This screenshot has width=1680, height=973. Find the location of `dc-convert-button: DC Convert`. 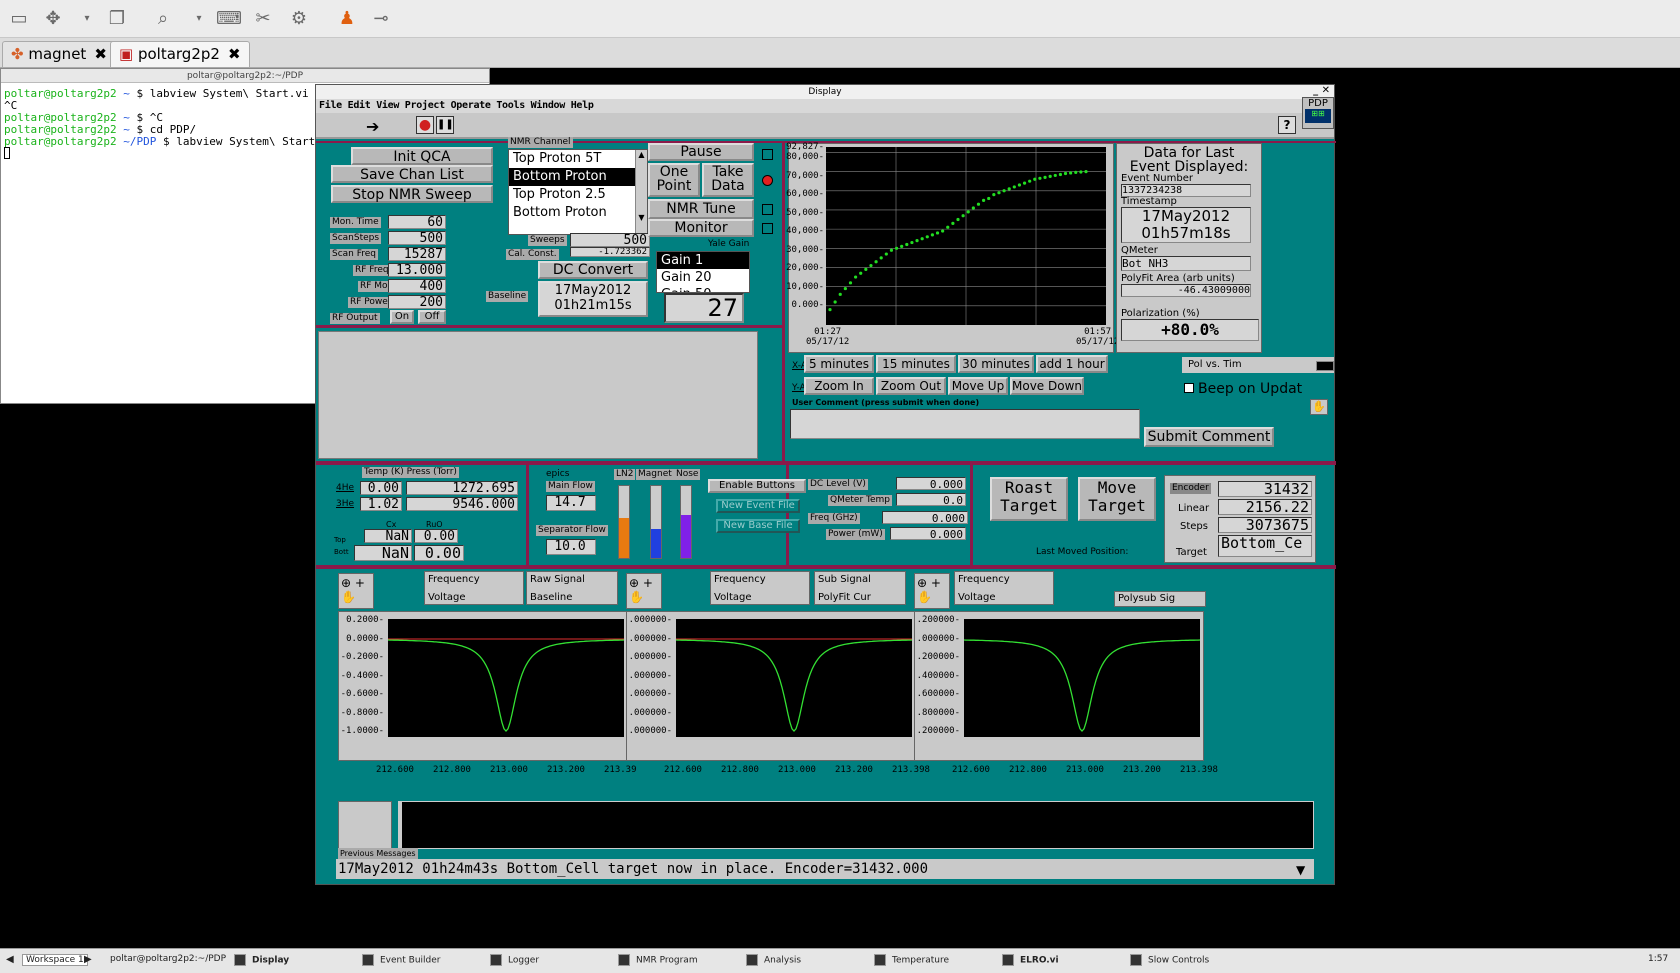

dc-convert-button: DC Convert is located at coordinates (593, 270).